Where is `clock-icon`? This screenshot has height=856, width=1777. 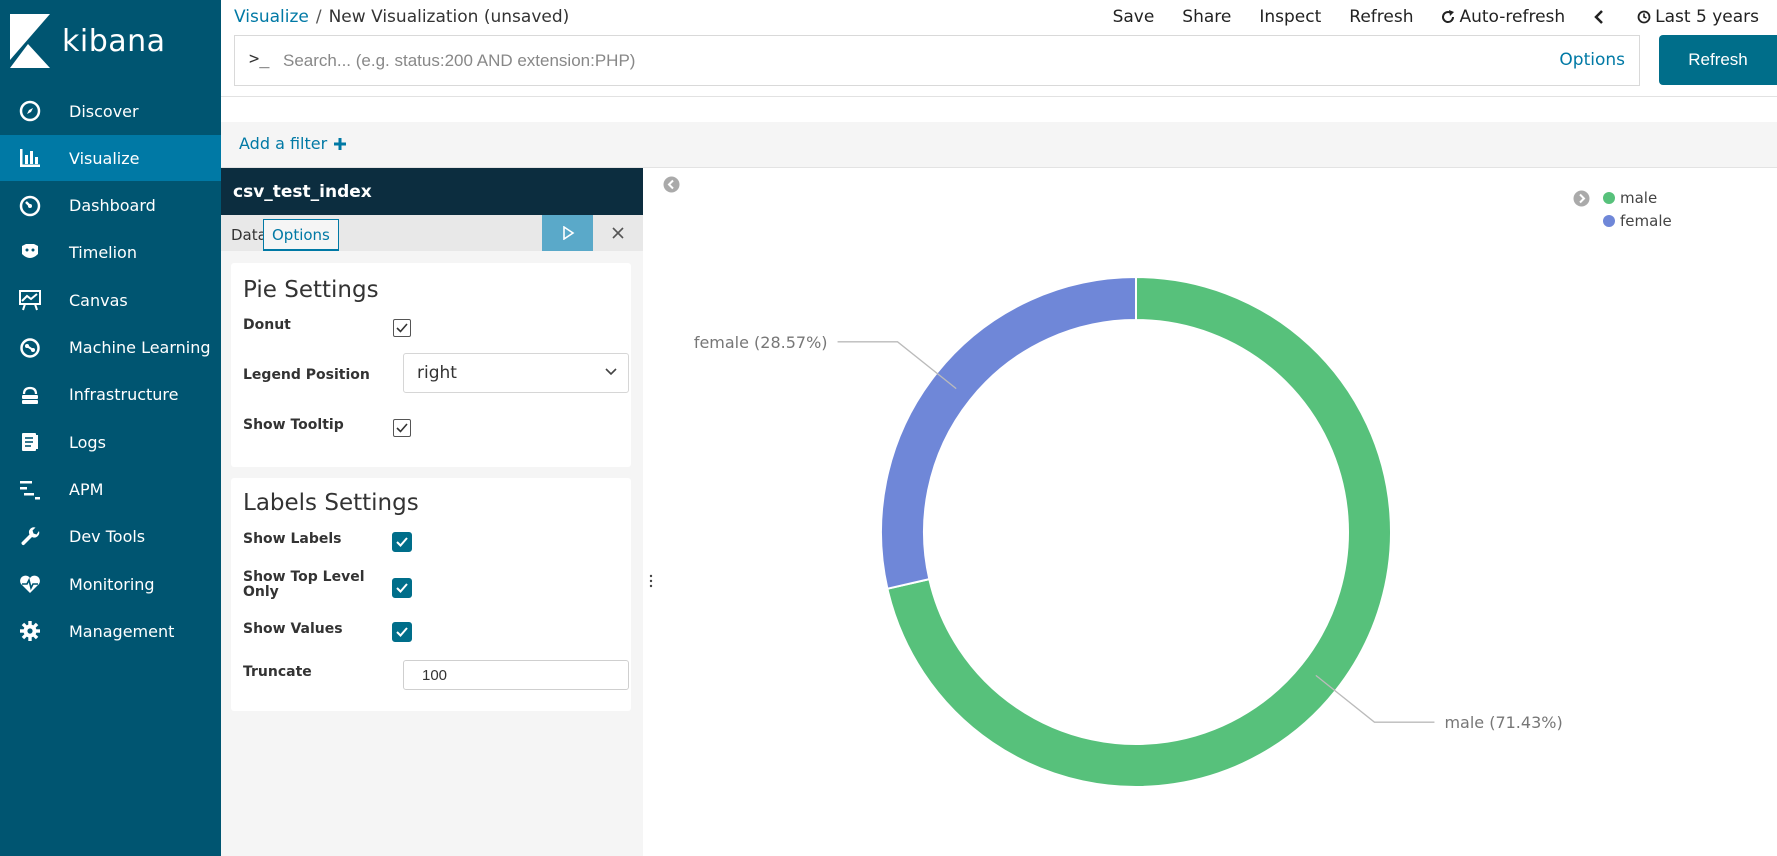 clock-icon is located at coordinates (1644, 17).